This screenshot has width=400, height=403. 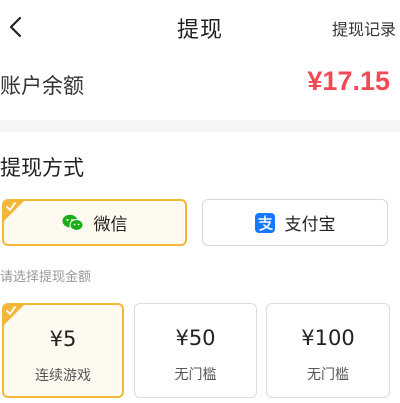 I want to click on wechat-icon, so click(x=72, y=222).